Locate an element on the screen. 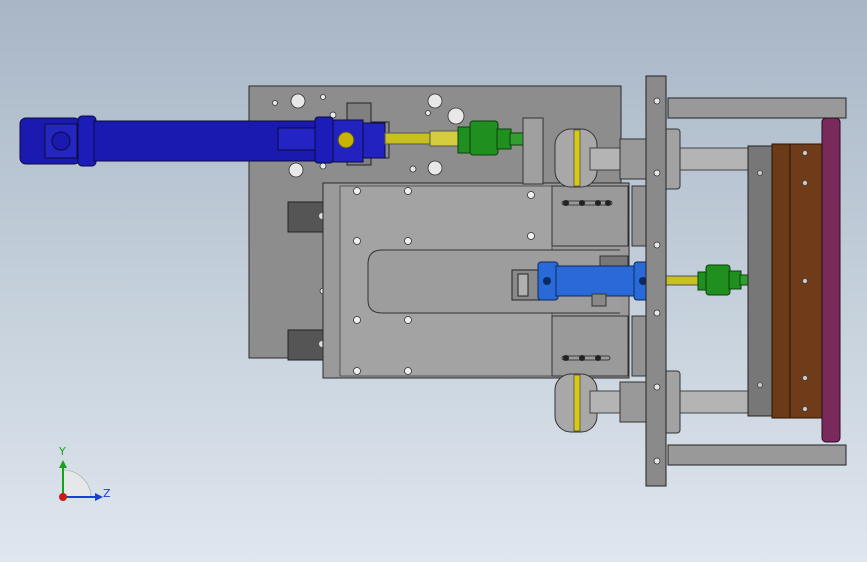 The height and width of the screenshot is (562, 867). coordinate-triad: Y Z is located at coordinates (84, 473).